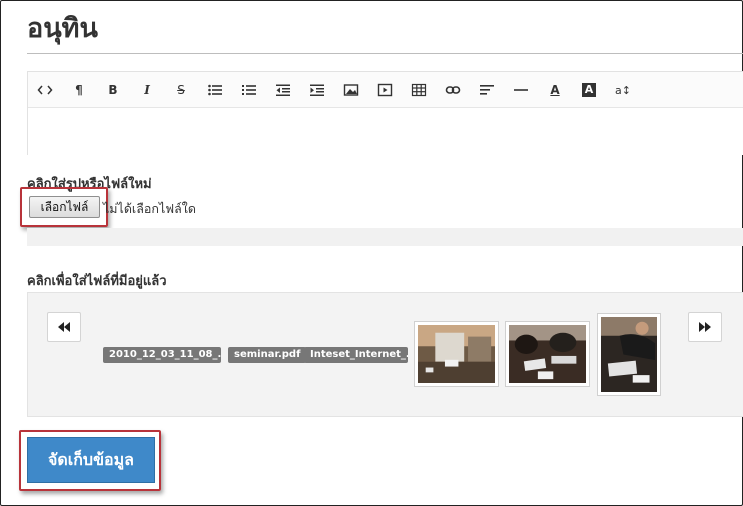  What do you see at coordinates (453, 90) in the screenshot?
I see `link-icon` at bounding box center [453, 90].